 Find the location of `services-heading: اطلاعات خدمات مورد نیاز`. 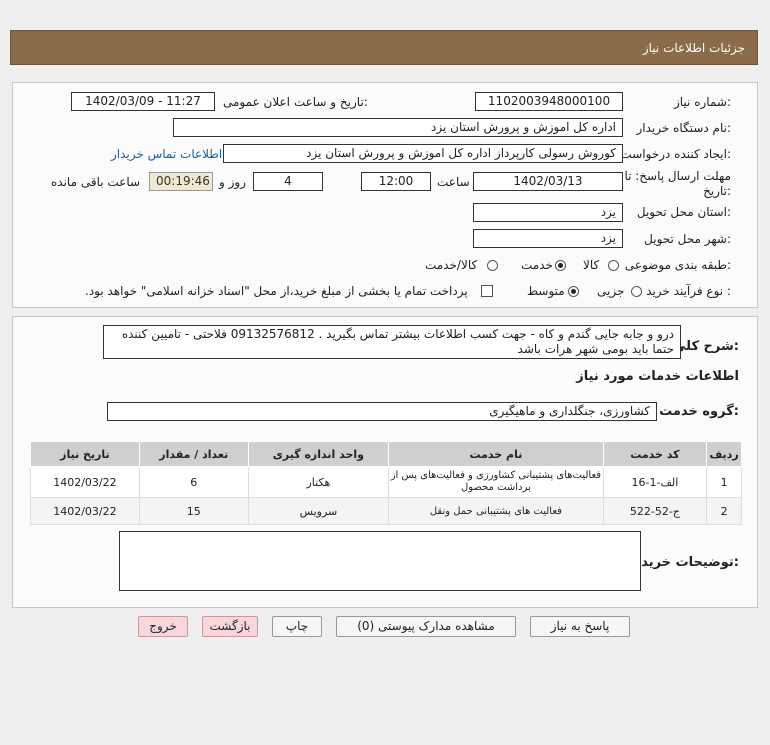

services-heading: اطلاعات خدمات مورد نیاز is located at coordinates (657, 376).